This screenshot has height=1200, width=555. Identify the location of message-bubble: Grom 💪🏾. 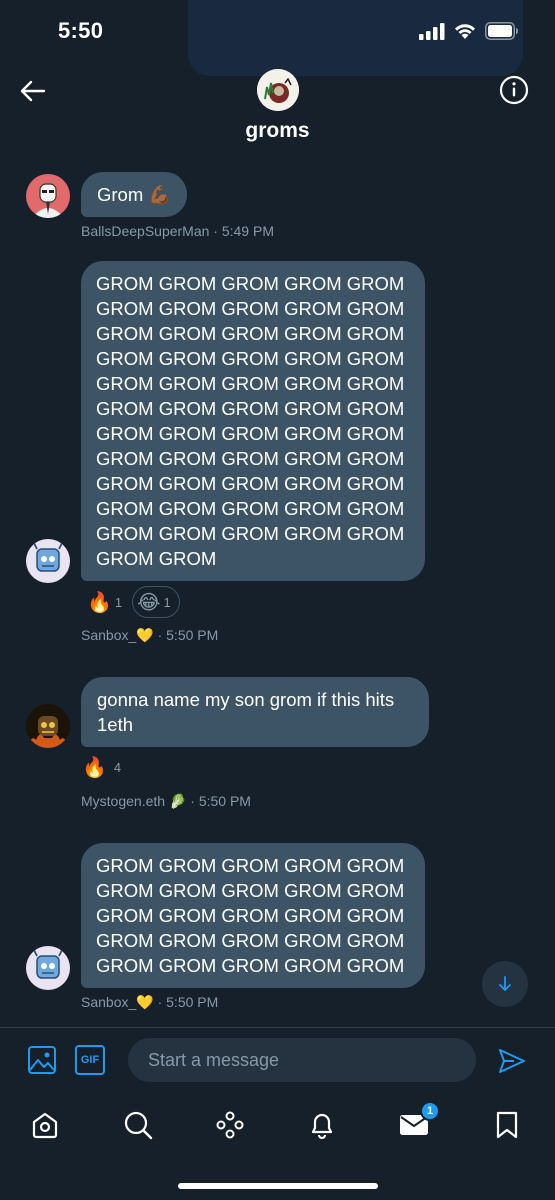
(134, 194).